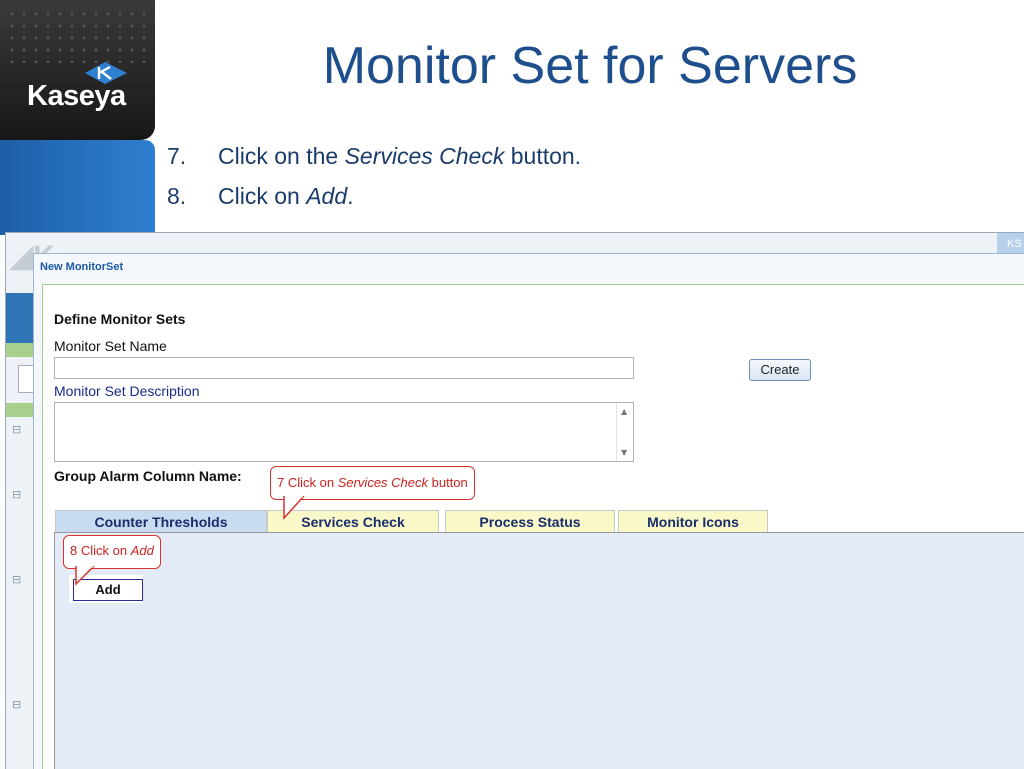 The image size is (1024, 769). What do you see at coordinates (110, 346) in the screenshot?
I see `monitor-set-name-label: Monitor Set Name` at bounding box center [110, 346].